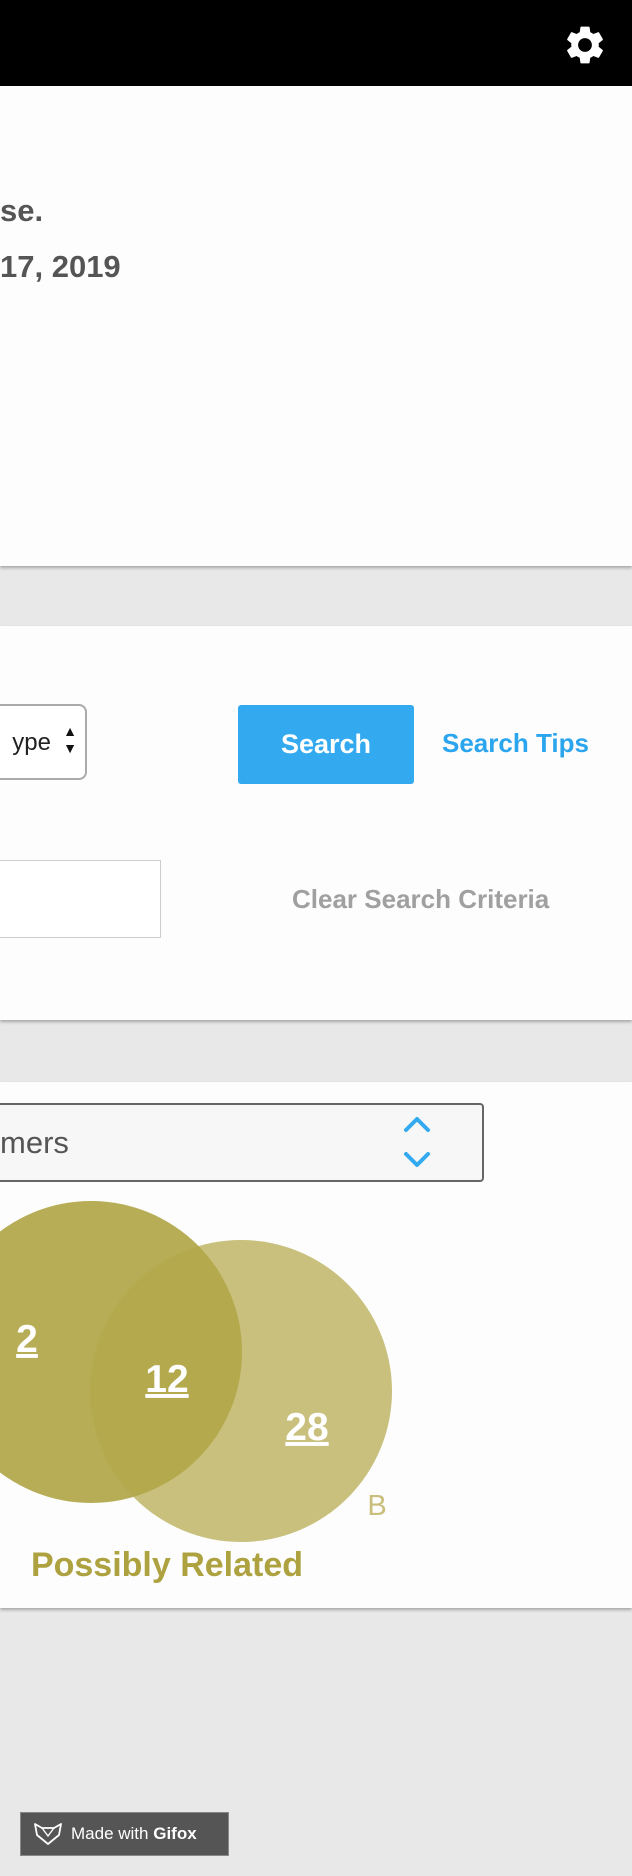 The image size is (632, 1876). Describe the element at coordinates (27, 1339) in the screenshot. I see `venn-count-a-only: 2` at that location.